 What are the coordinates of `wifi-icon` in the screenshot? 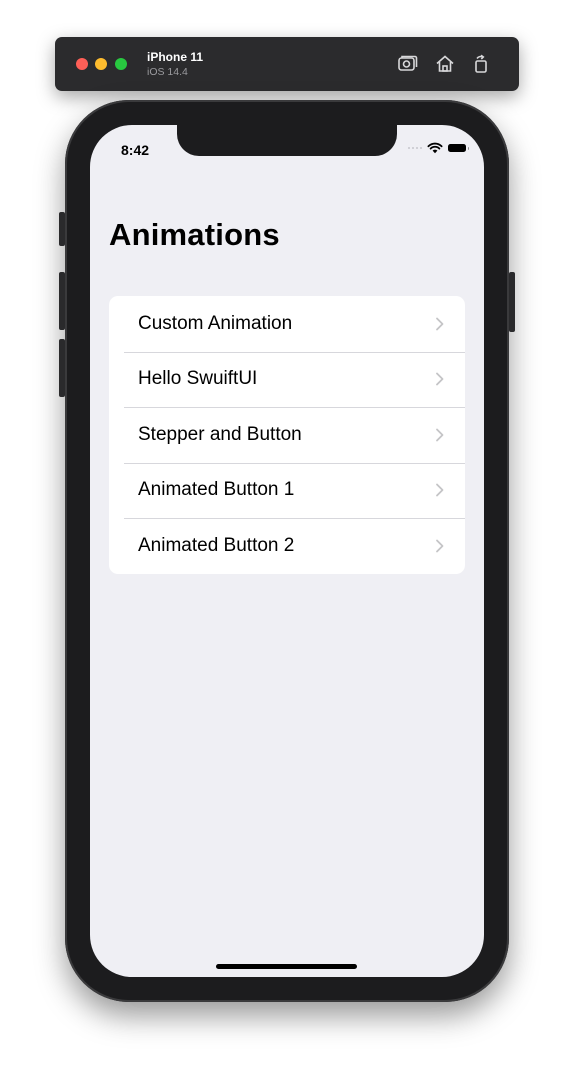 It's located at (435, 148).